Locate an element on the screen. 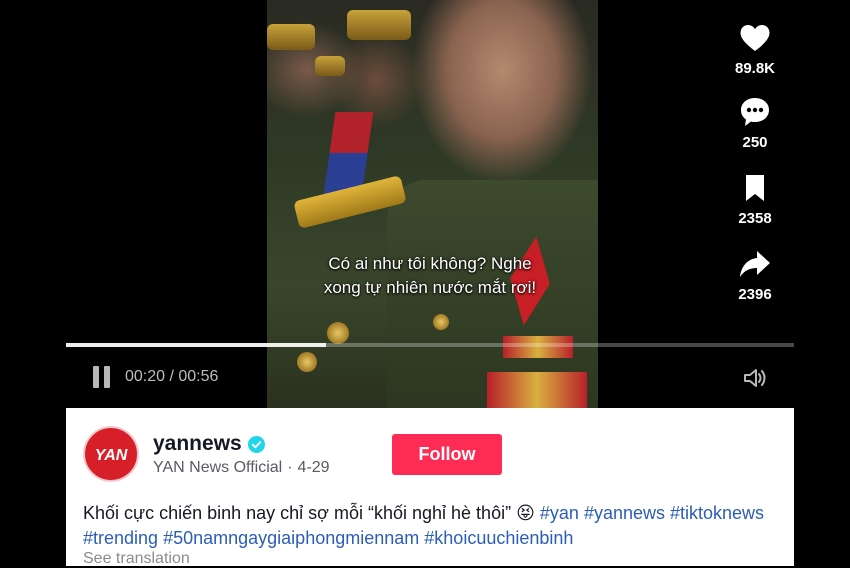  time-display: 00:20 / 00:56 is located at coordinates (172, 376).